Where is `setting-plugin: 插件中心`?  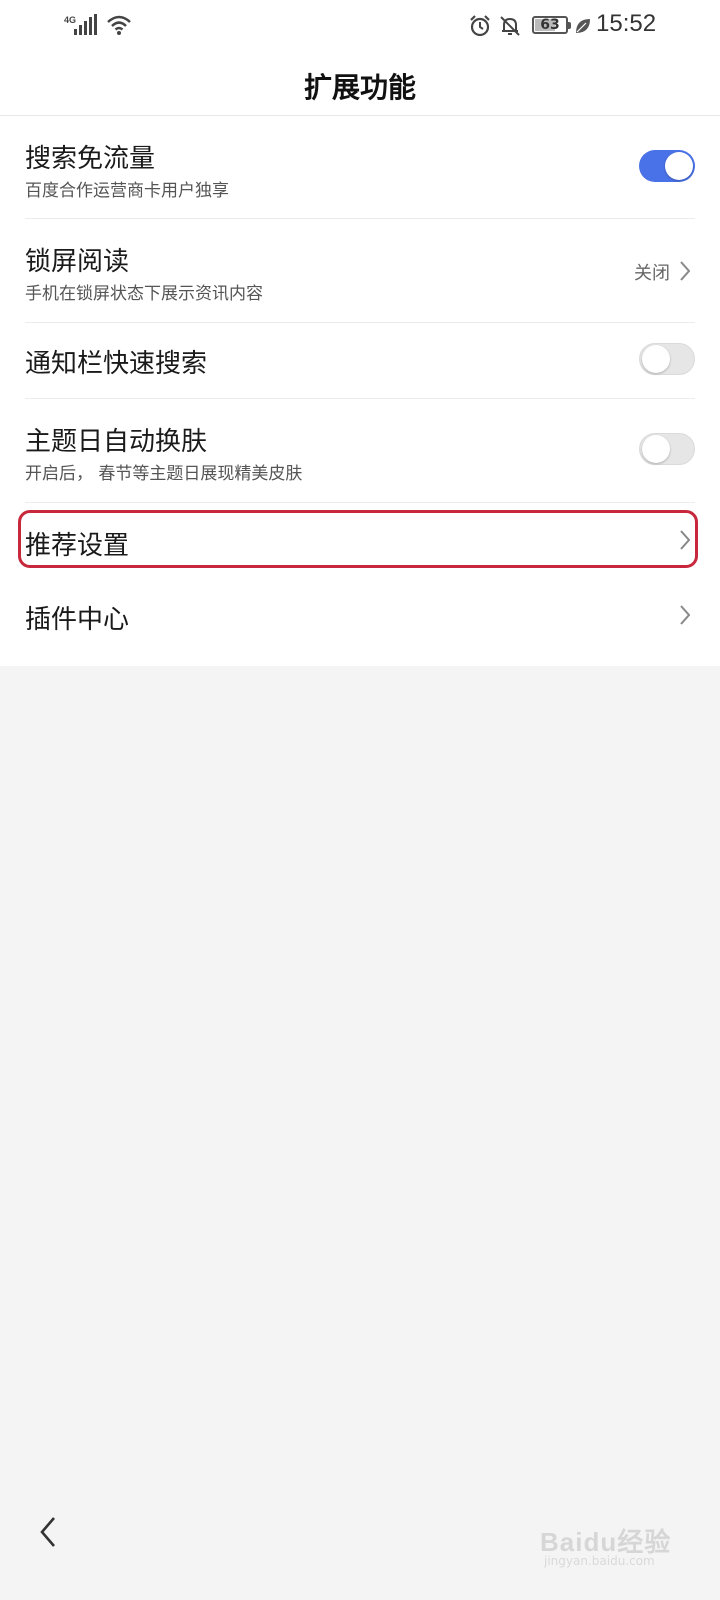 setting-plugin: 插件中心 is located at coordinates (360, 617).